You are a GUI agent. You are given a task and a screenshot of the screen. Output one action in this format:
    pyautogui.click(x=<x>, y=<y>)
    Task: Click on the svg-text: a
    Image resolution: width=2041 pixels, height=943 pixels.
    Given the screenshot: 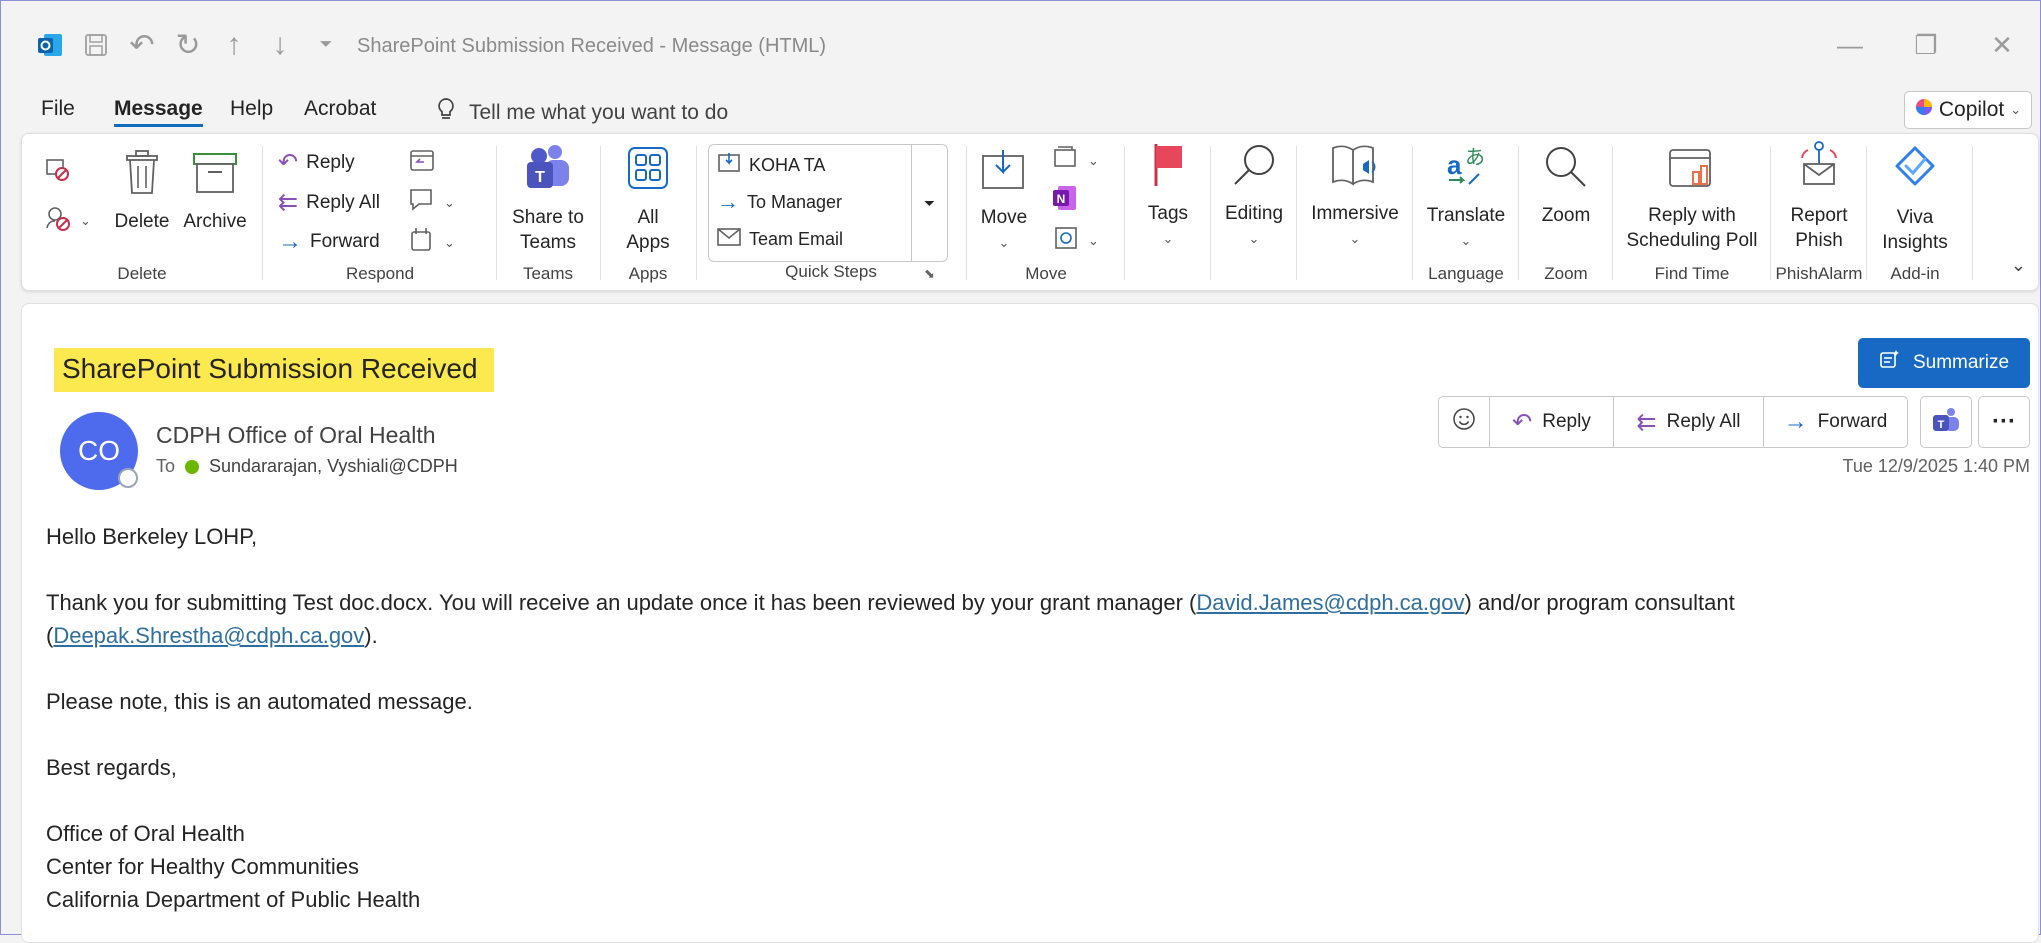 What is the action you would take?
    pyautogui.click(x=1454, y=165)
    